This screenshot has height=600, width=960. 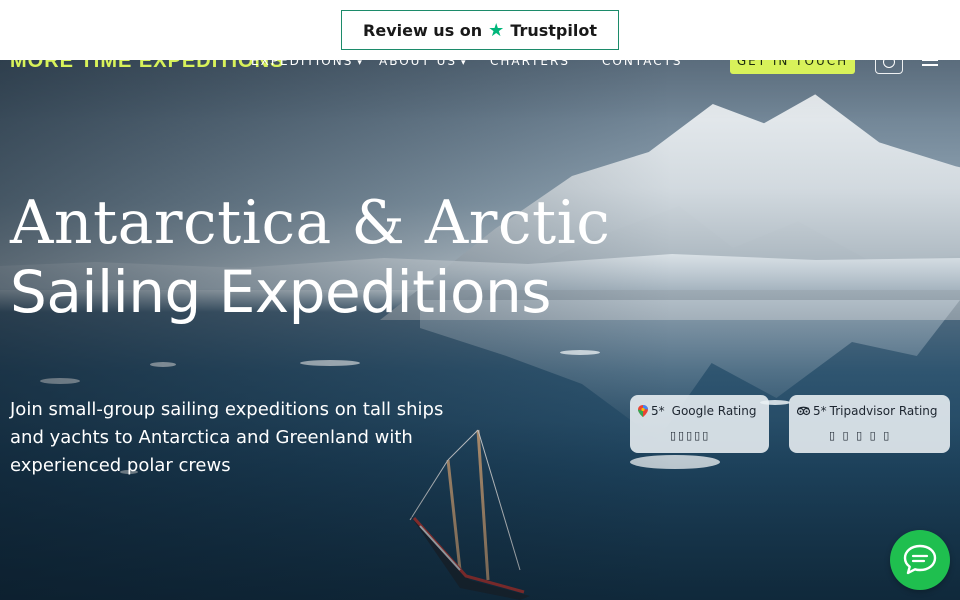 What do you see at coordinates (310, 223) in the screenshot?
I see `hero-title-line1: Antarctica & Arctic` at bounding box center [310, 223].